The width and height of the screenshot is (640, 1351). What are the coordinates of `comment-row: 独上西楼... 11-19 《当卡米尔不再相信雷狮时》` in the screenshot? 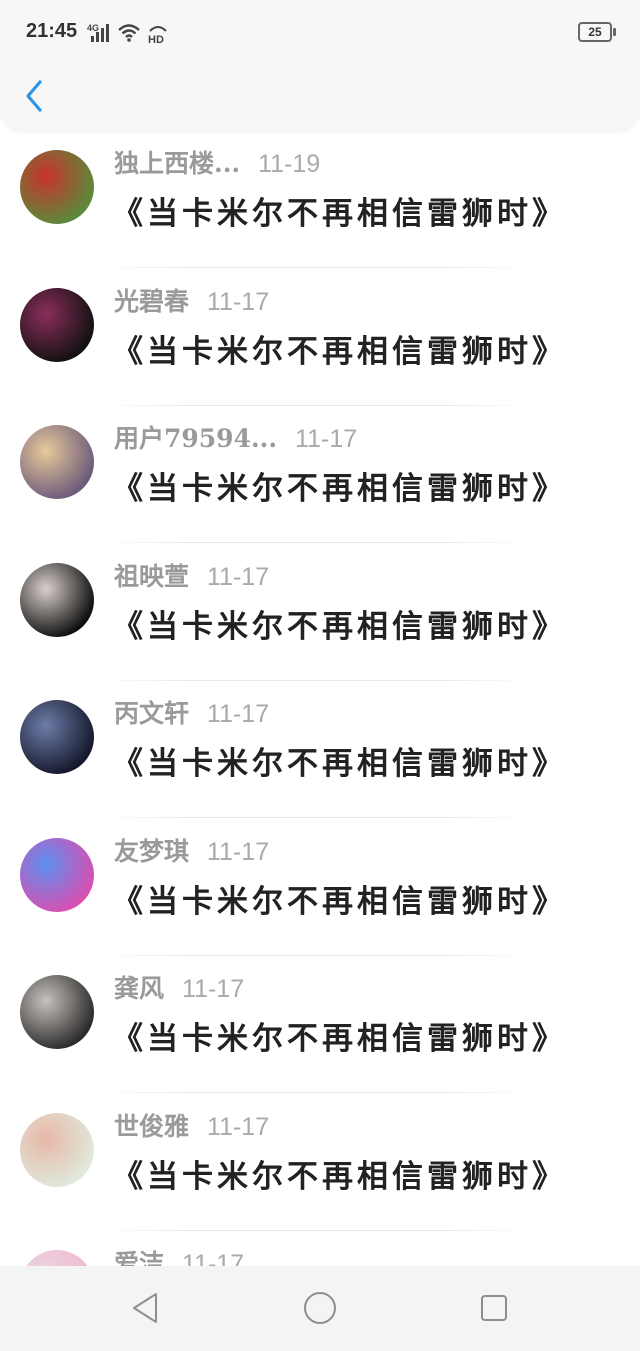 It's located at (320, 211).